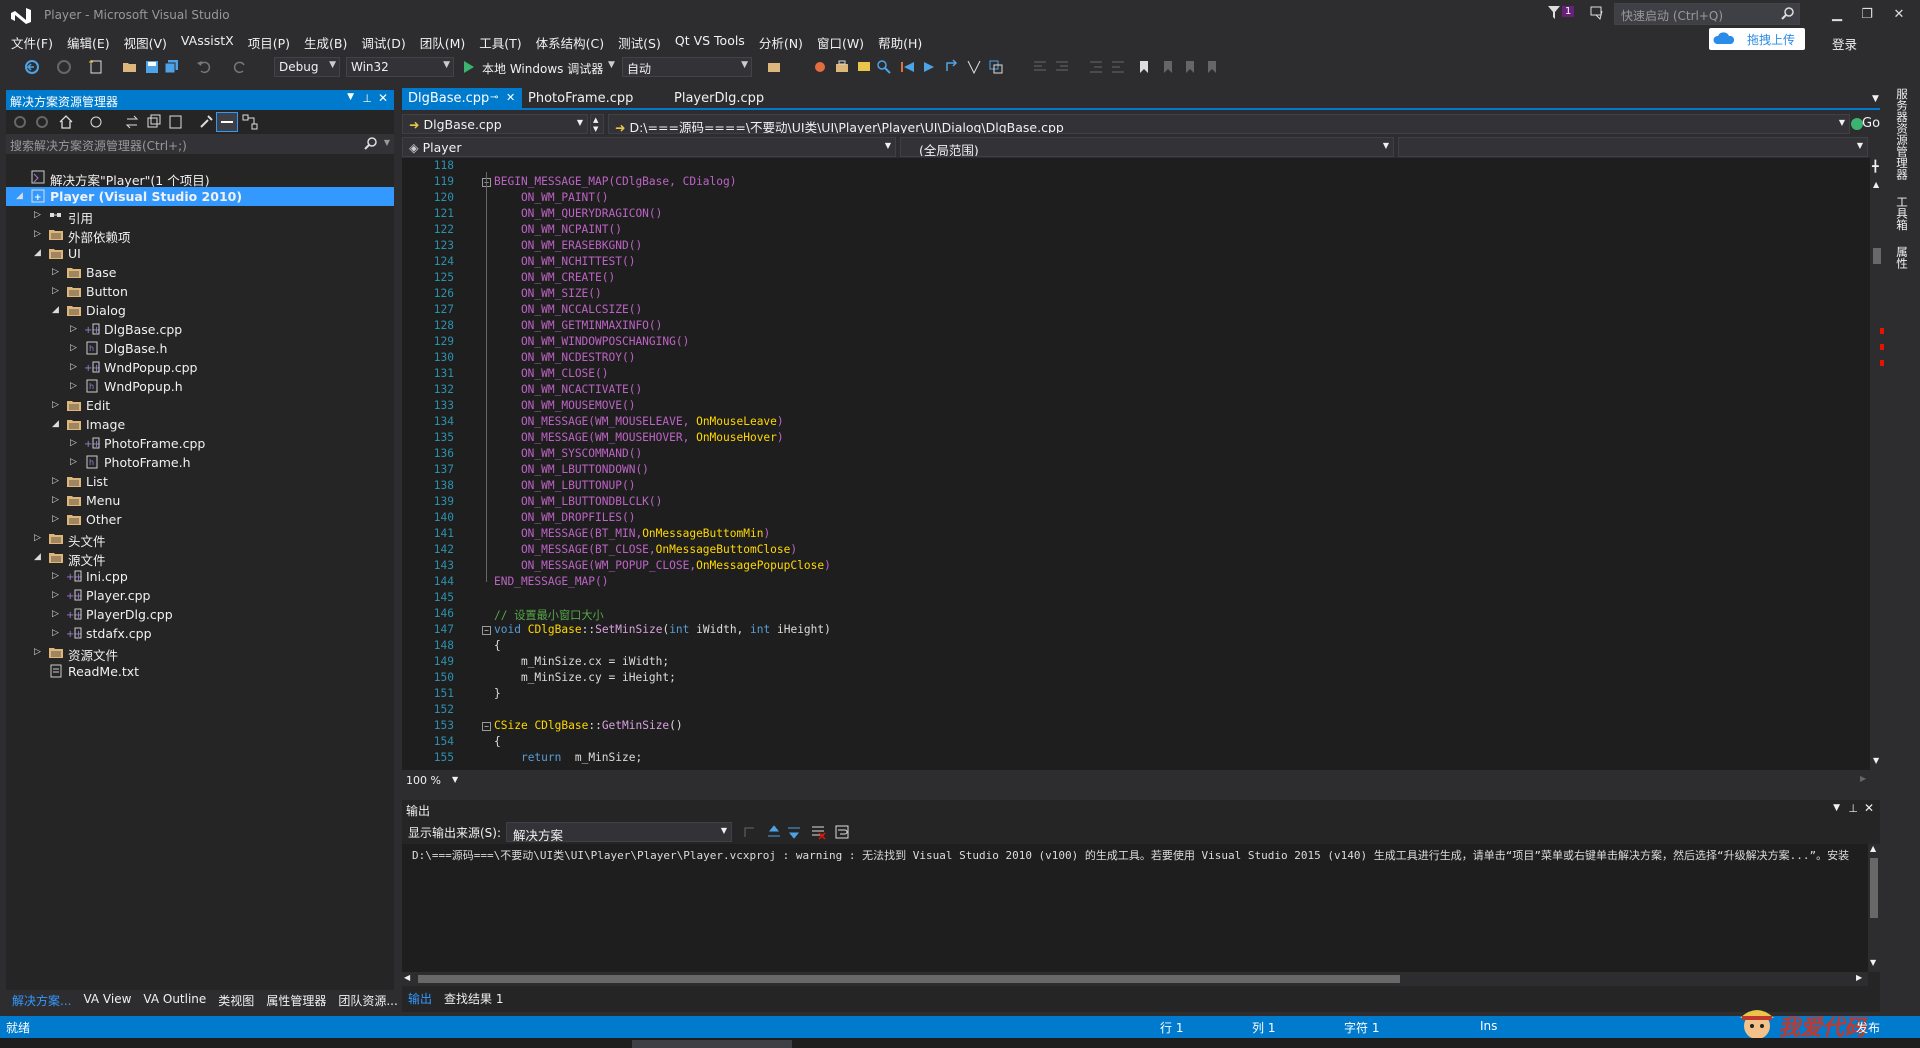 The image size is (1920, 1048). Describe the element at coordinates (1598, 13) in the screenshot. I see `feedback-icon` at that location.